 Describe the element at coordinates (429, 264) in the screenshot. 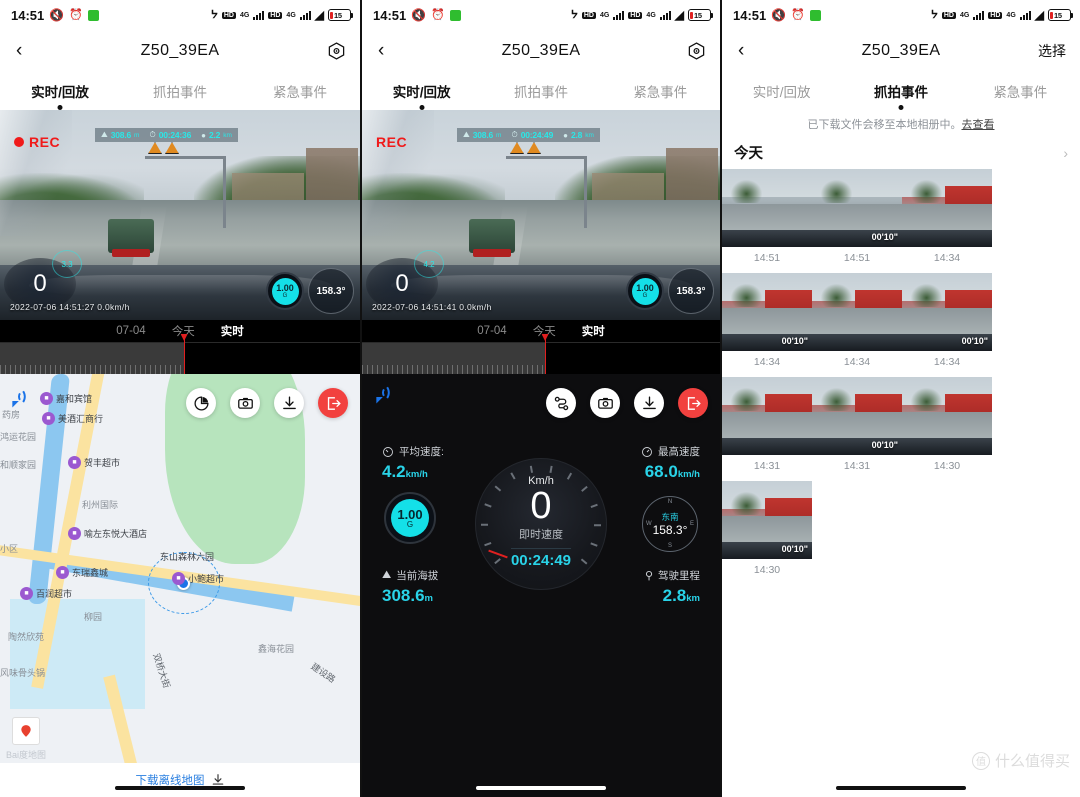

I see `video-alt-value: 4.2` at that location.